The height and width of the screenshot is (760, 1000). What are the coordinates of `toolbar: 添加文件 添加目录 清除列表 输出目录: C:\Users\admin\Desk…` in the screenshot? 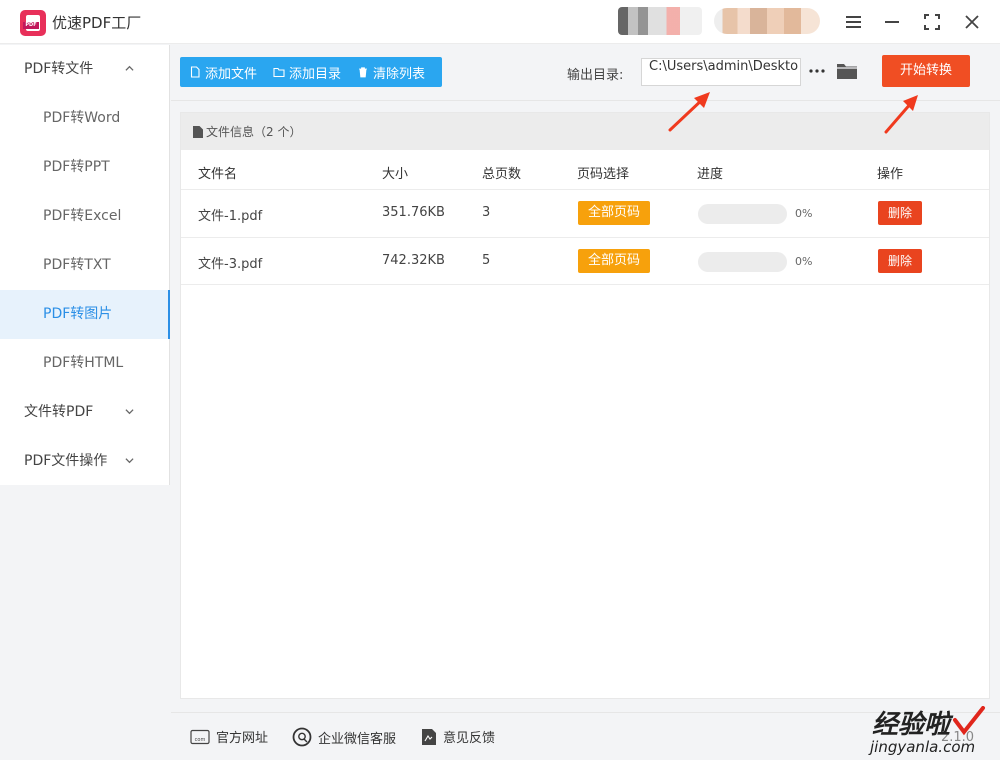 It's located at (585, 73).